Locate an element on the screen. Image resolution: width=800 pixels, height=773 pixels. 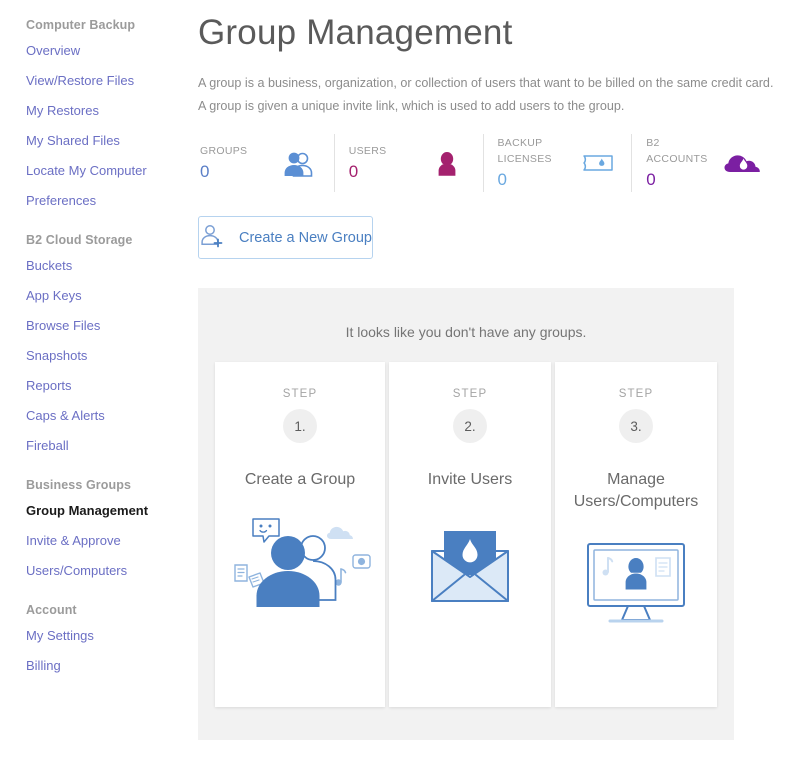
nav-heading-account: Account is located at coordinates (51, 610).